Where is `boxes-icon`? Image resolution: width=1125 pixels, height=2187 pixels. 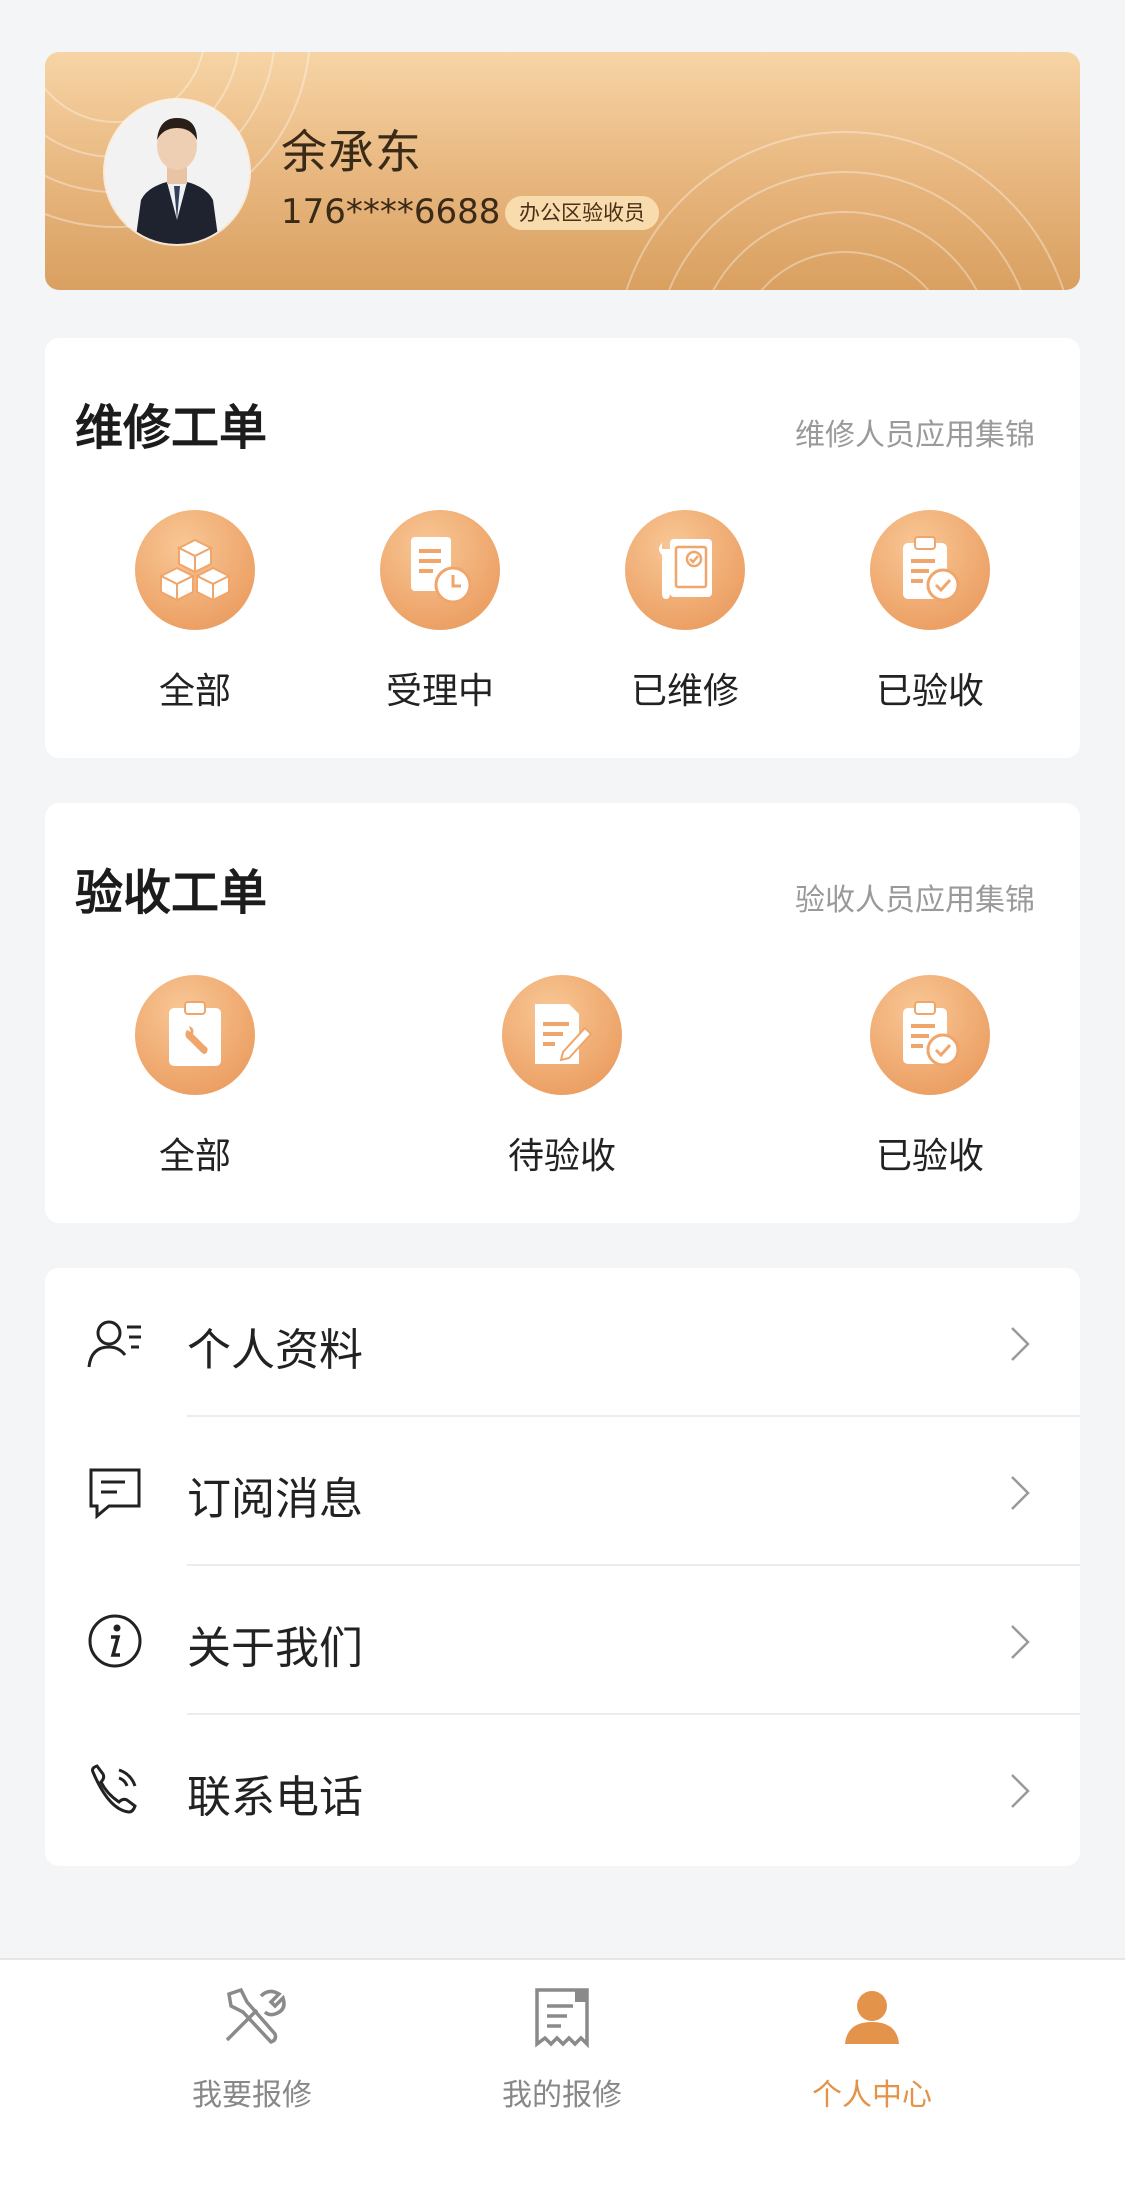 boxes-icon is located at coordinates (195, 570).